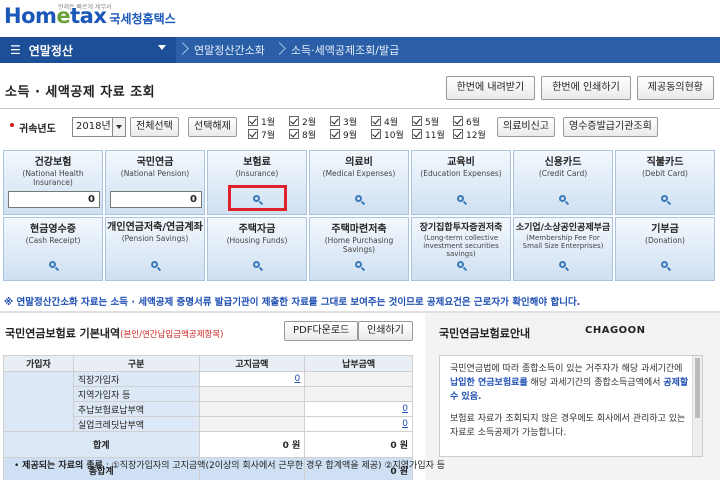  What do you see at coordinates (359, 249) in the screenshot?
I see `tile-home-purchasing-savings: 주택마련저축 (Home Purchasing Savings)` at bounding box center [359, 249].